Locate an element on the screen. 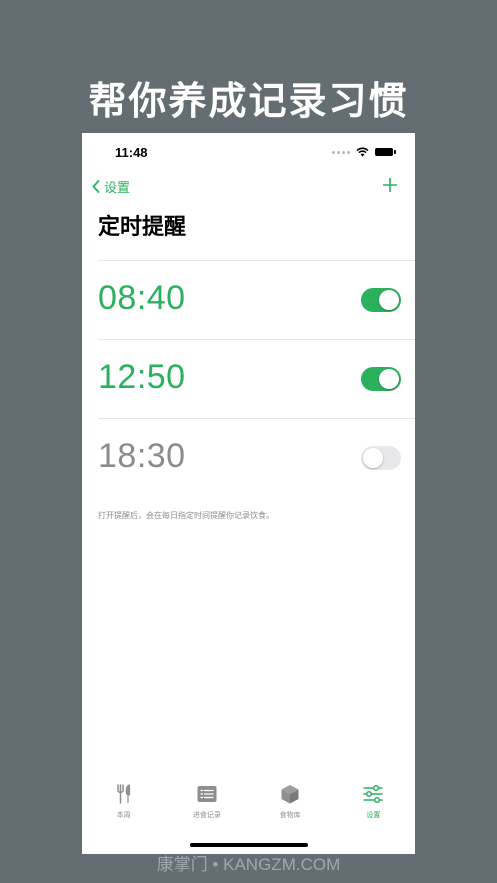 This screenshot has width=497, height=883. tab-food-library: 食物库 is located at coordinates (290, 808).